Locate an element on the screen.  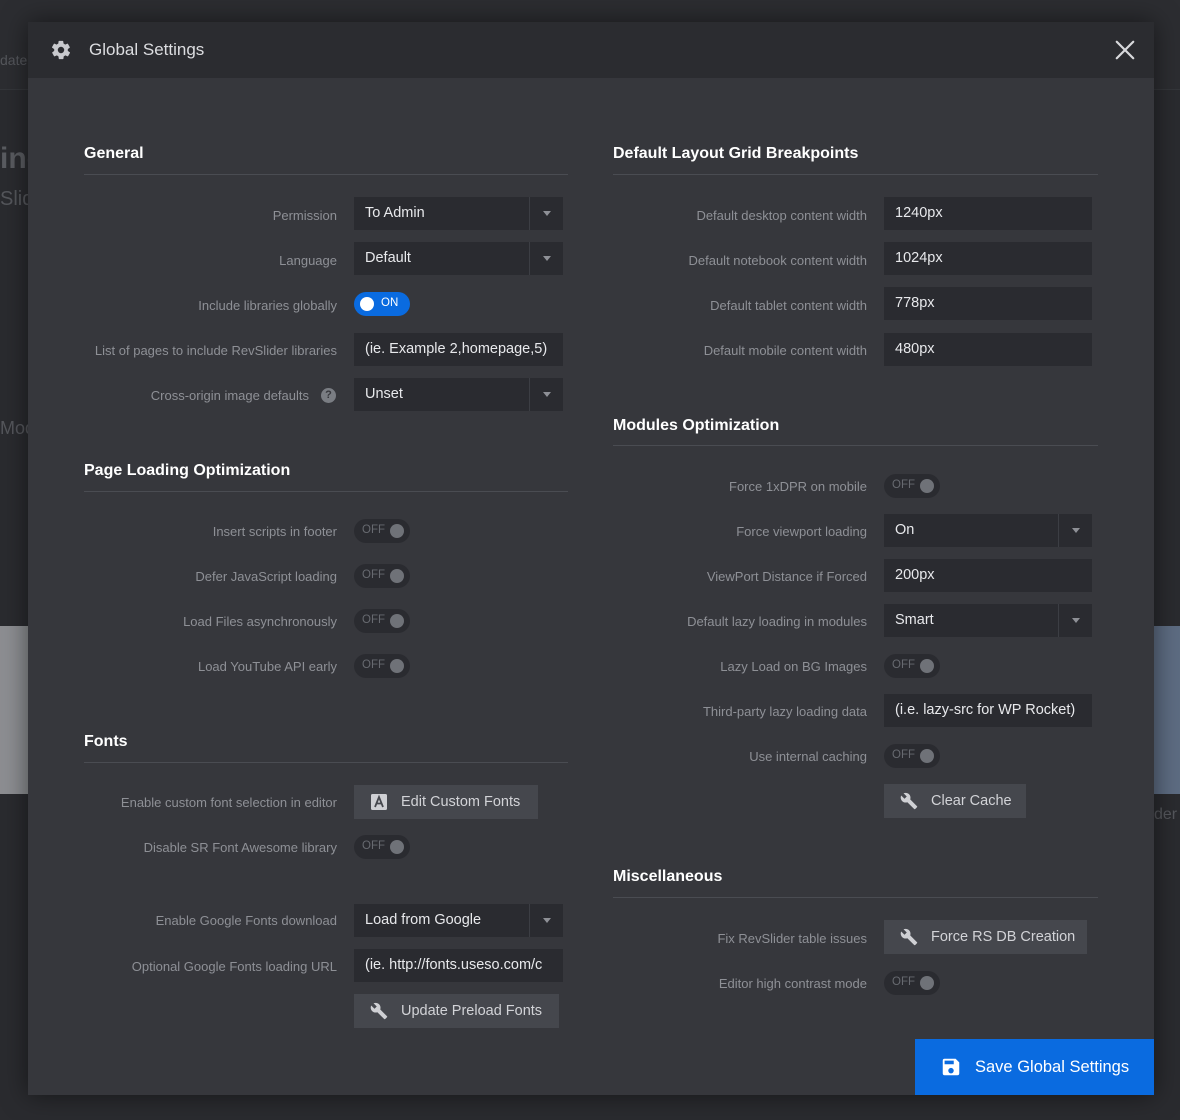
save-global-settings-button: Save Global Settings is located at coordinates (1034, 1067).